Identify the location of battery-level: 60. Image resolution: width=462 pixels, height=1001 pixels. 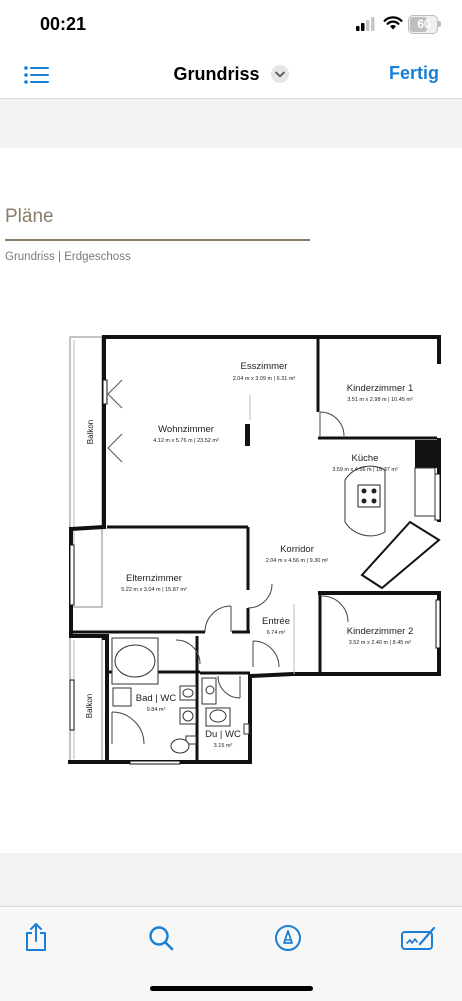
(424, 24).